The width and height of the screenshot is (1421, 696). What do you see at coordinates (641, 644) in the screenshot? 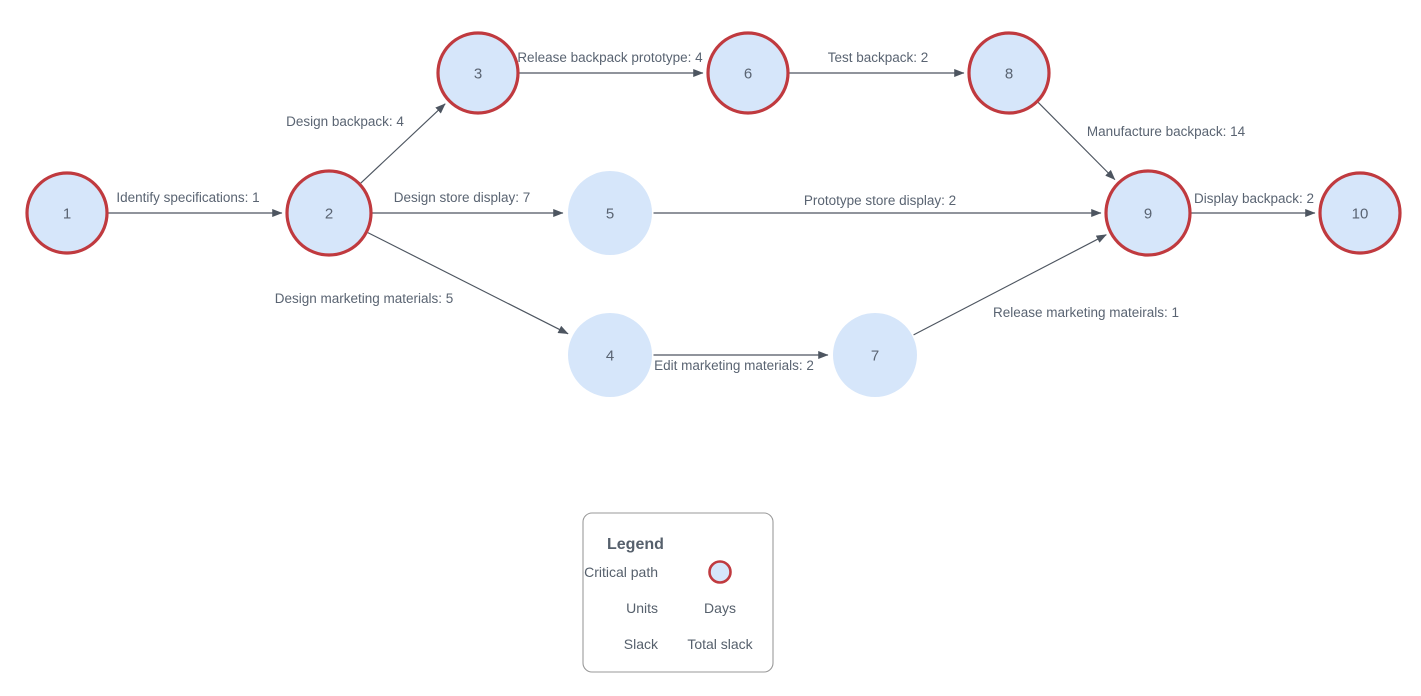
I see `legend-row-slack-total-left-label: Slack` at bounding box center [641, 644].